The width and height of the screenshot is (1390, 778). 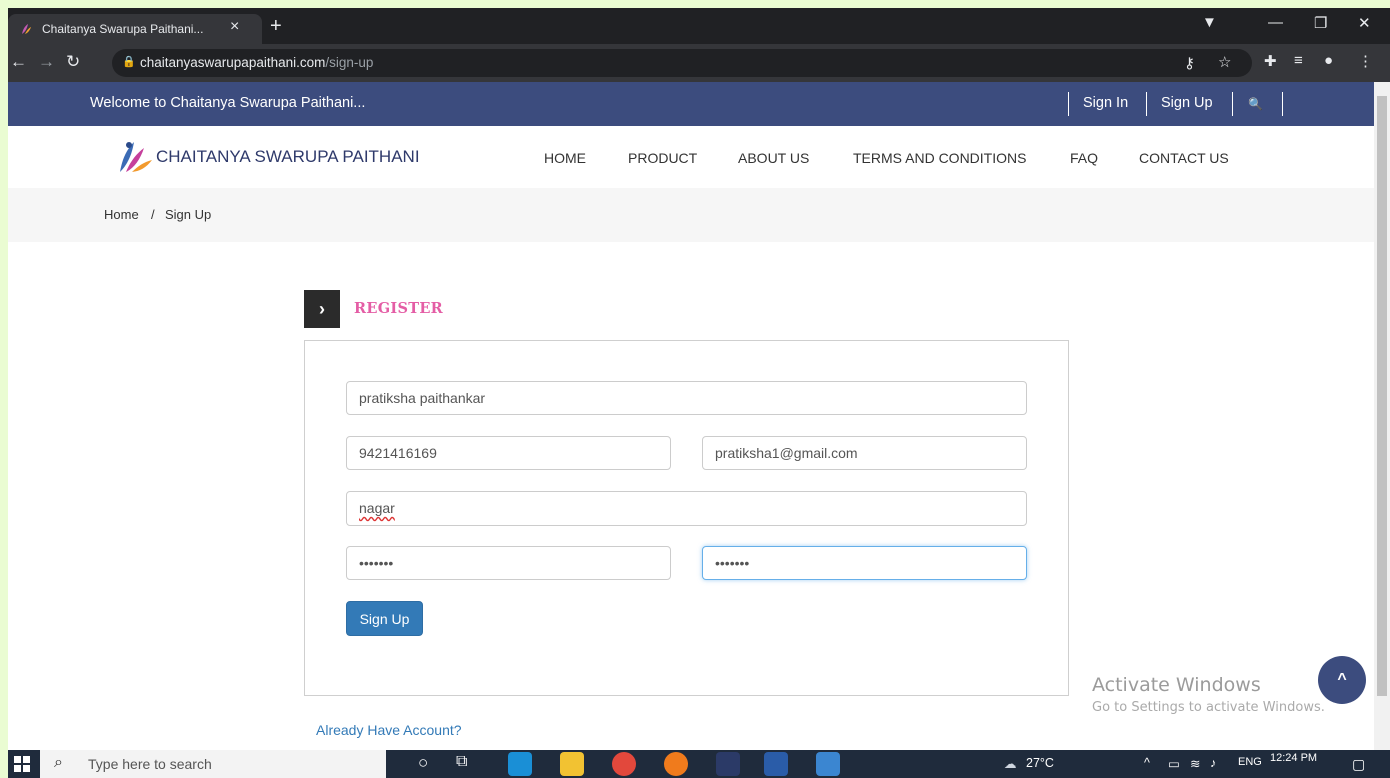 I want to click on nav-terms-and-conditions: TERMS AND CONDITIONS, so click(x=939, y=158).